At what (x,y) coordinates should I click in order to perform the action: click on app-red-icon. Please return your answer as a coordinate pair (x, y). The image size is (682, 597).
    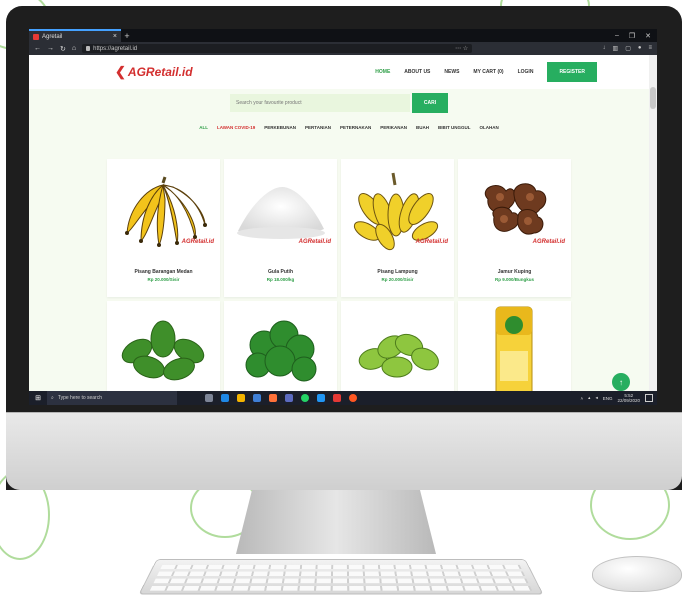
    Looking at the image, I should click on (337, 398).